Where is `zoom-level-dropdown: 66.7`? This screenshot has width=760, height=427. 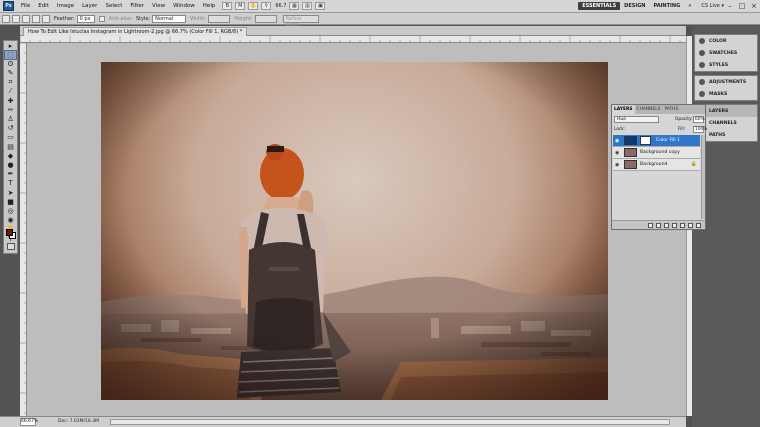
zoom-level-dropdown: 66.7 is located at coordinates (280, 6).